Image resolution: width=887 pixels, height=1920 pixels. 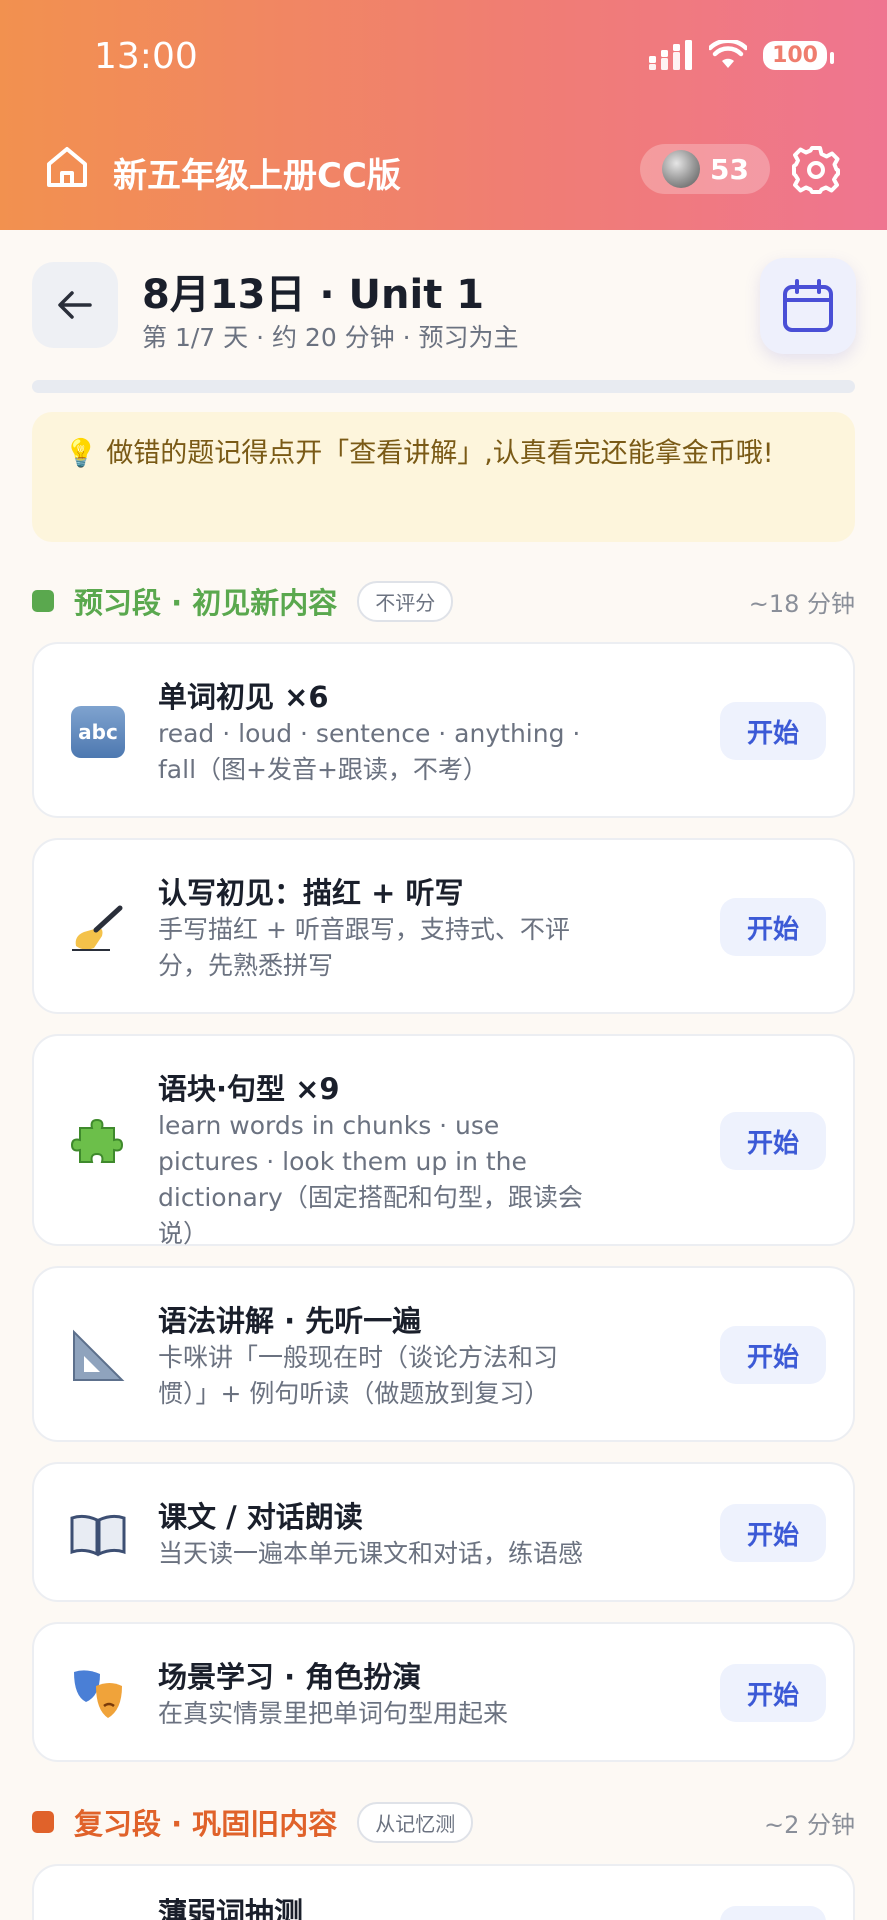 What do you see at coordinates (243, 697) in the screenshot?
I see `card-title: 单词初见 ×6` at bounding box center [243, 697].